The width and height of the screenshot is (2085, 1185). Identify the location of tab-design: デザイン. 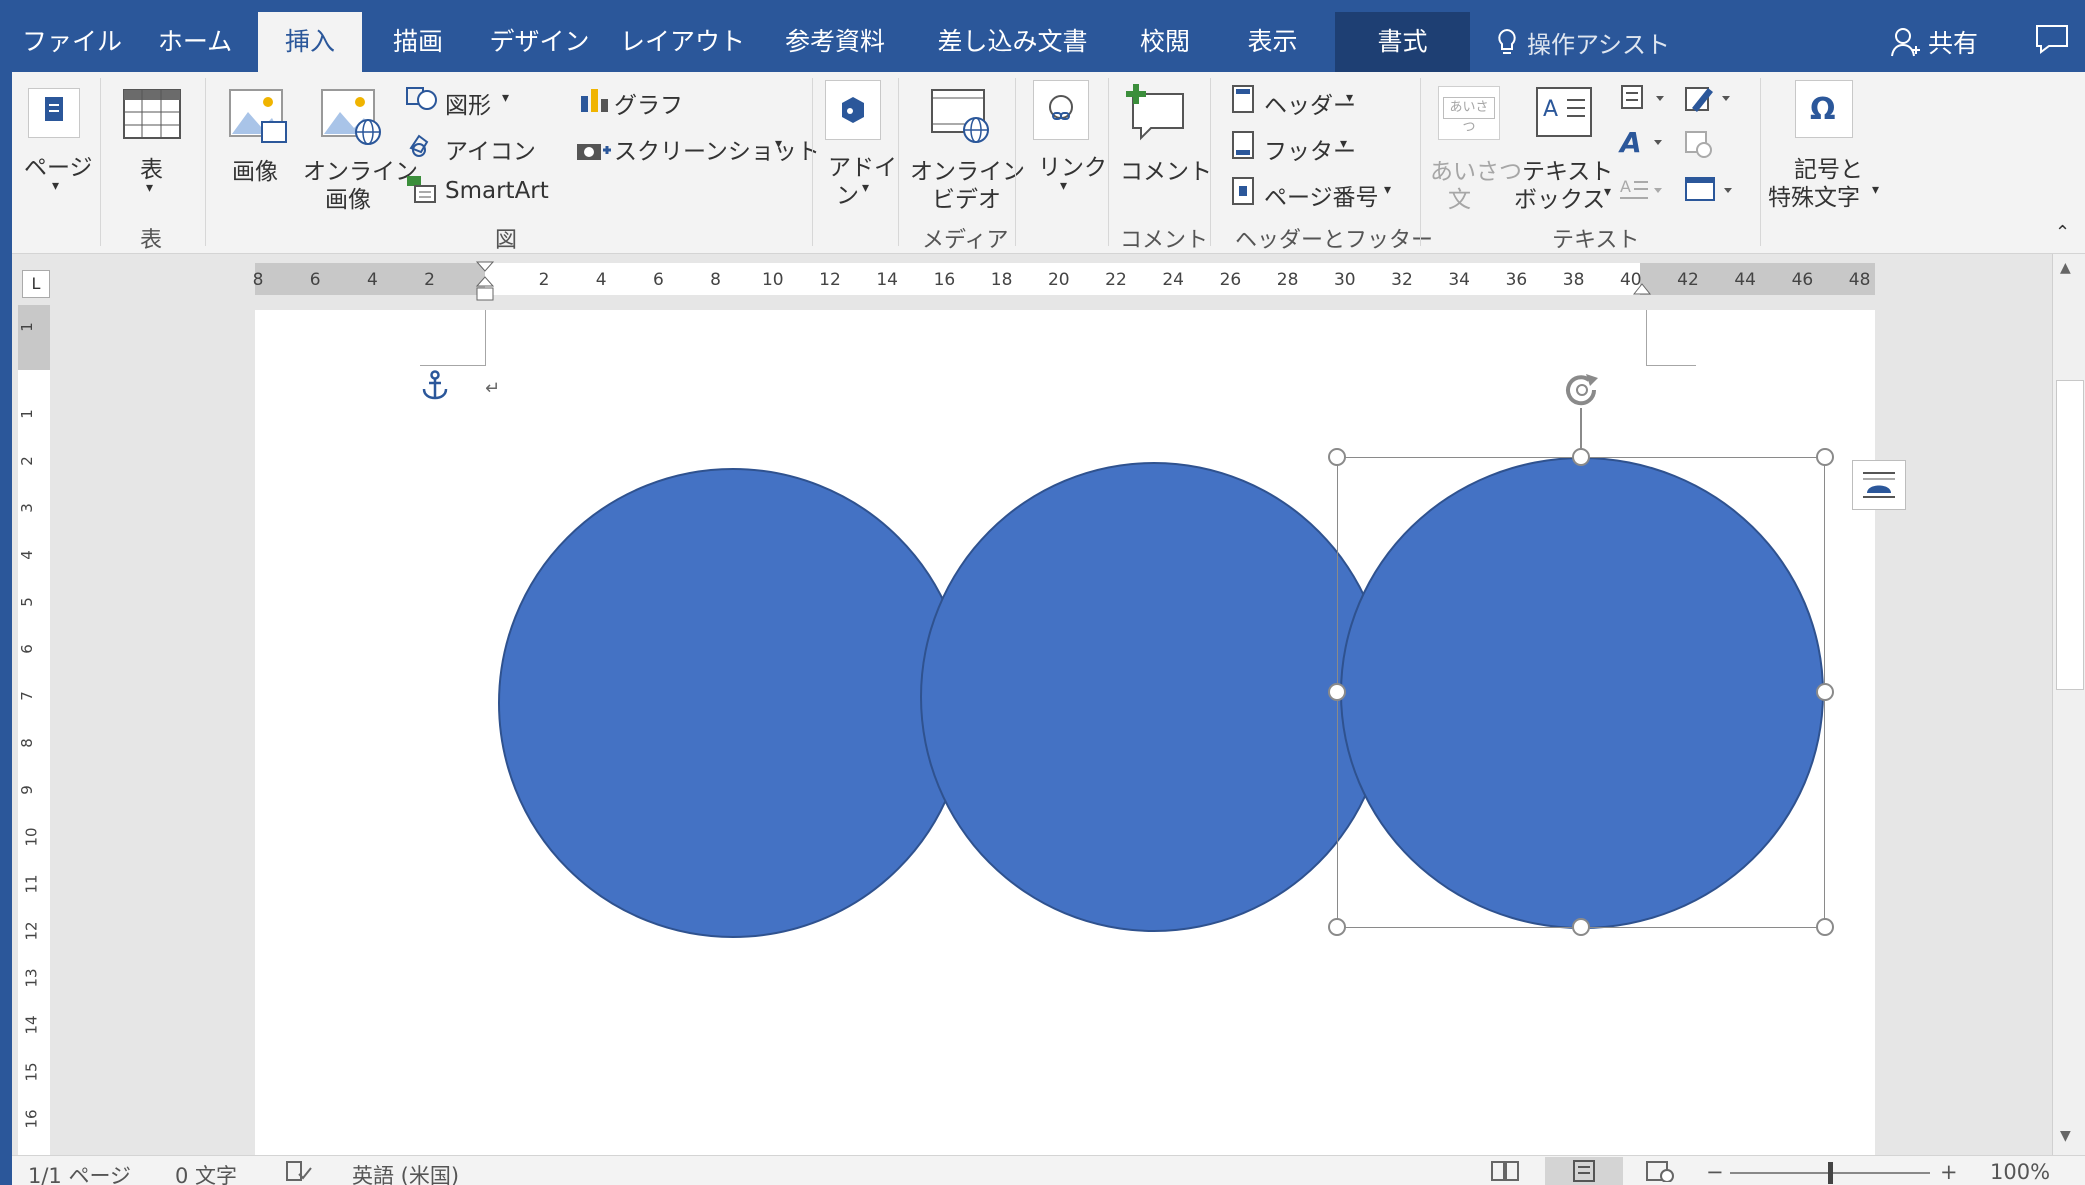
(539, 42).